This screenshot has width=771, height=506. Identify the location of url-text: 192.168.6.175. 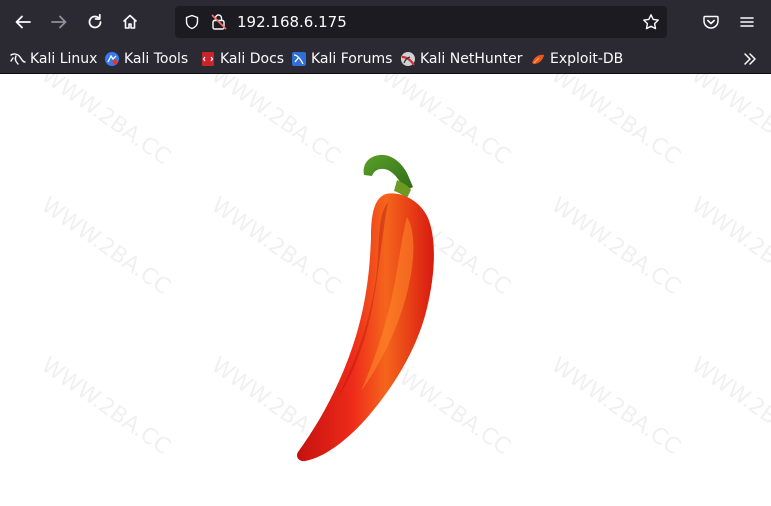
(292, 22).